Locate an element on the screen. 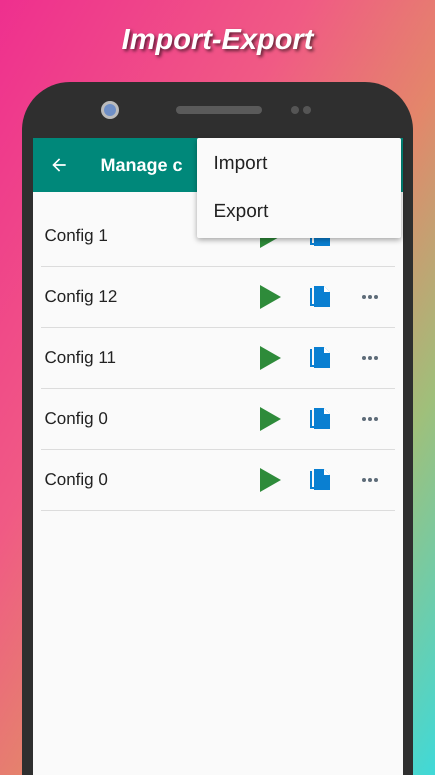 This screenshot has height=775, width=435. config-row: Config 12 is located at coordinates (217, 297).